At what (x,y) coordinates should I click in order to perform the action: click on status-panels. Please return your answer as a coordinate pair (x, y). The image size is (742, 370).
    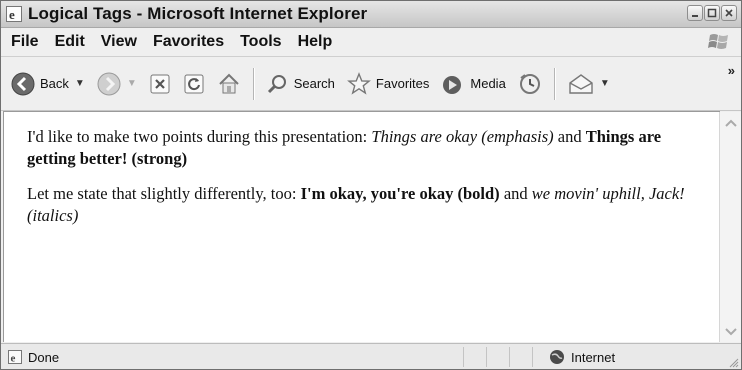
    Looking at the image, I should click on (509, 357).